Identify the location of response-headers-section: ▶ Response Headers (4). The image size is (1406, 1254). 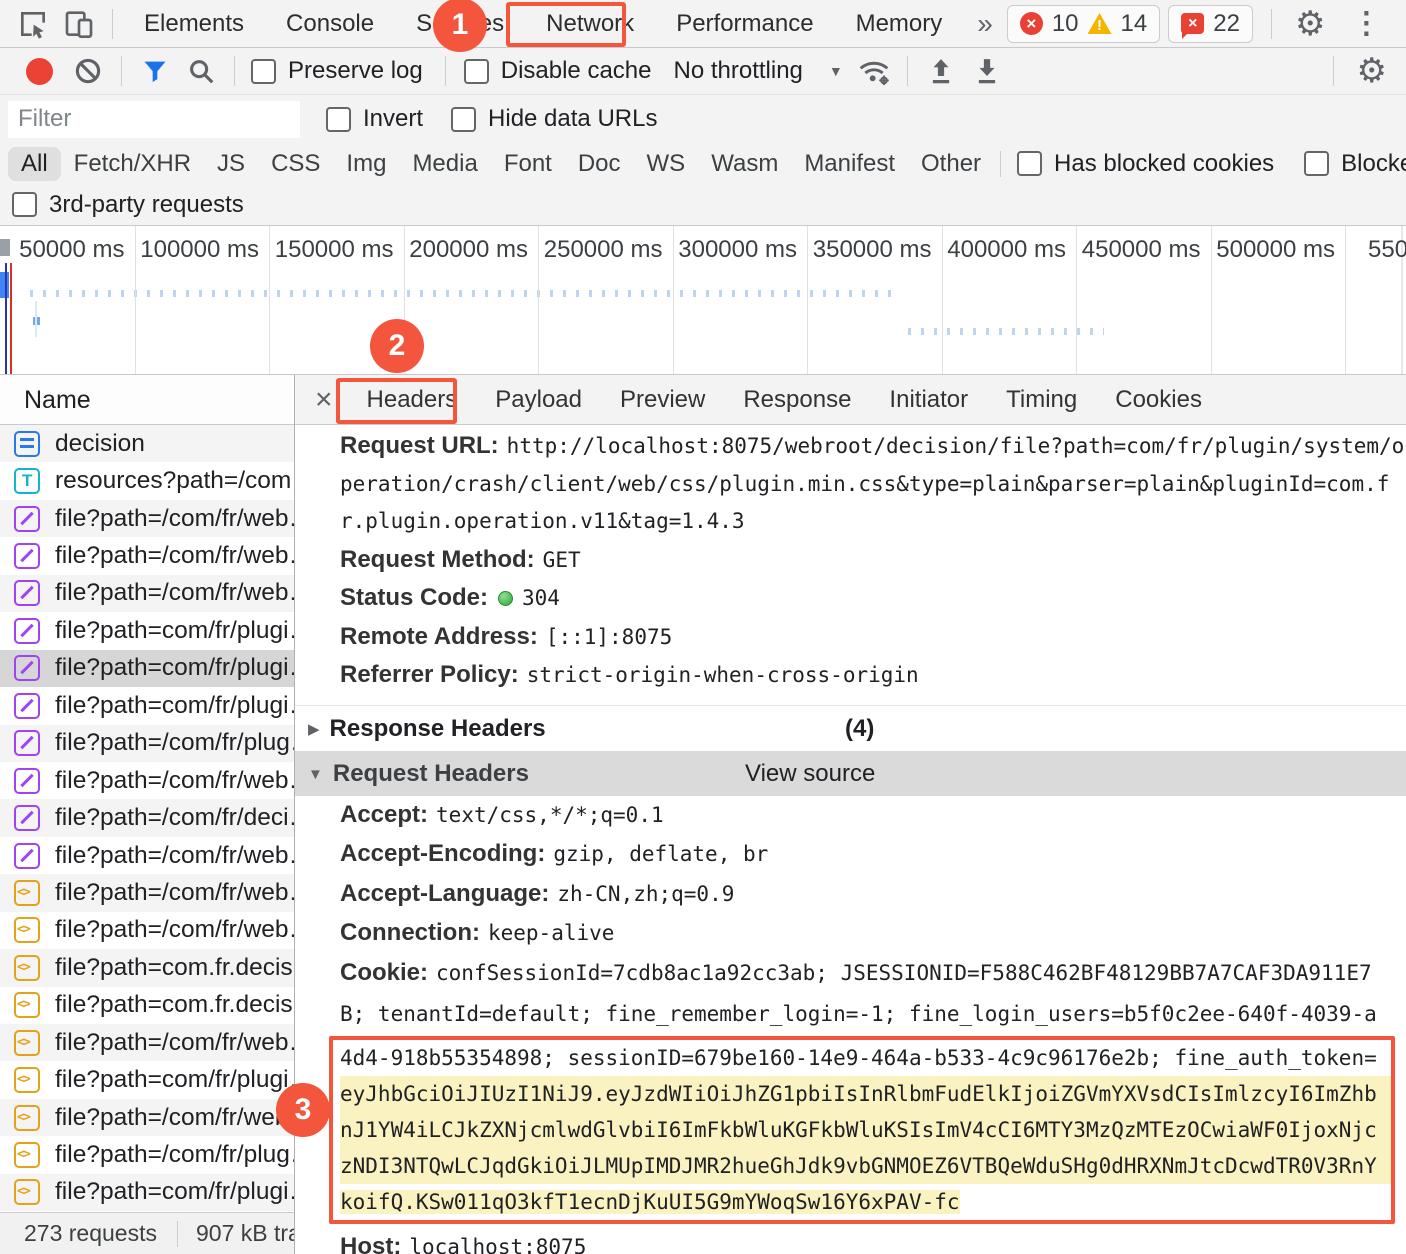
(850, 728).